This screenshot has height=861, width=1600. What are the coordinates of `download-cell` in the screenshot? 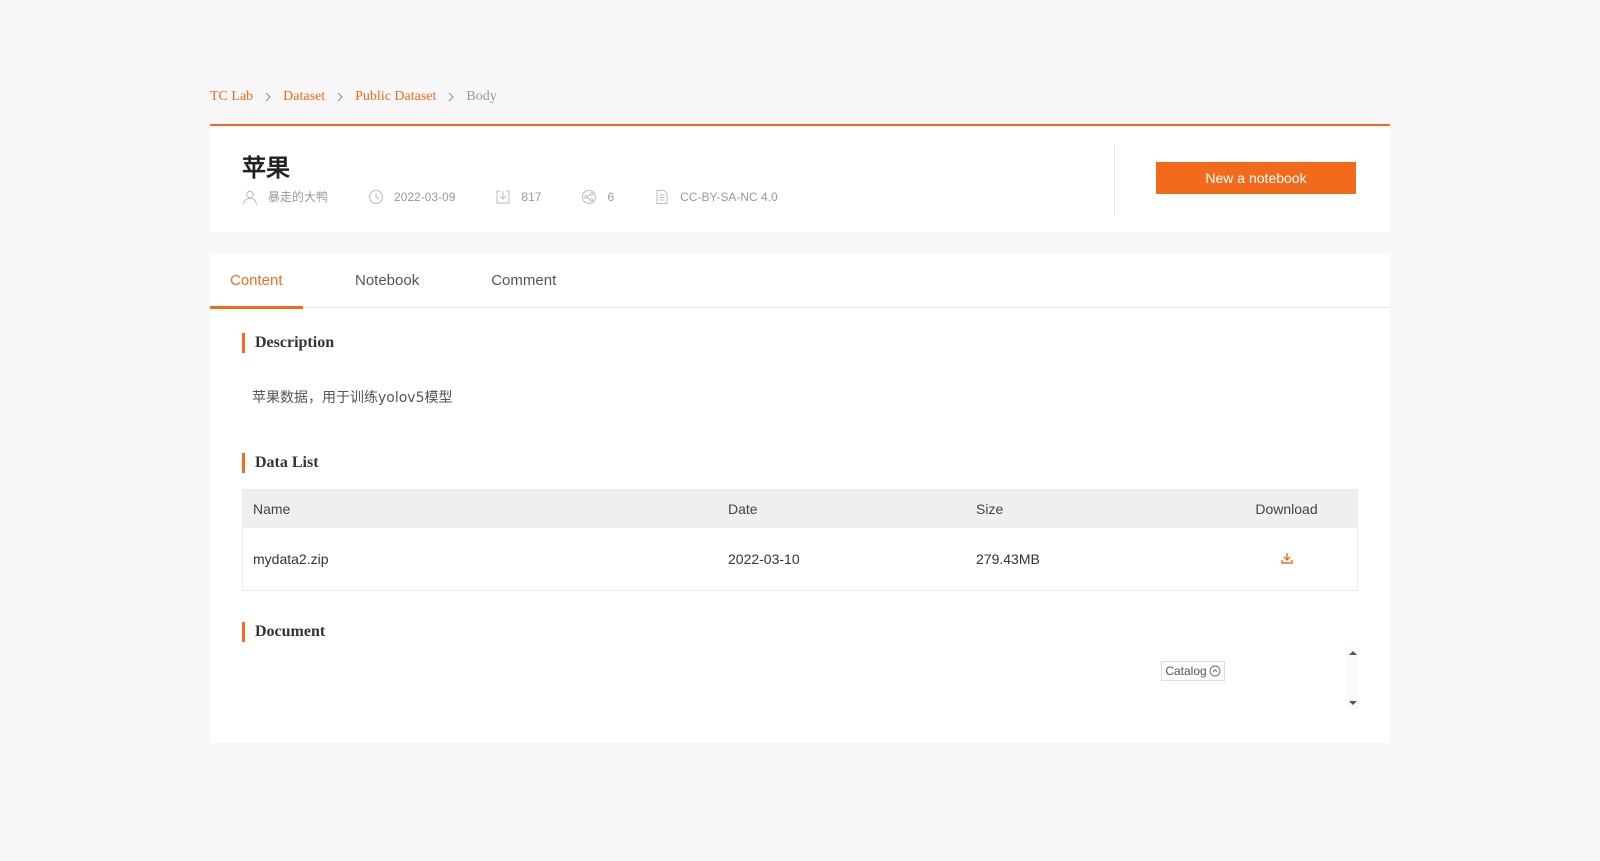 It's located at (1286, 559).